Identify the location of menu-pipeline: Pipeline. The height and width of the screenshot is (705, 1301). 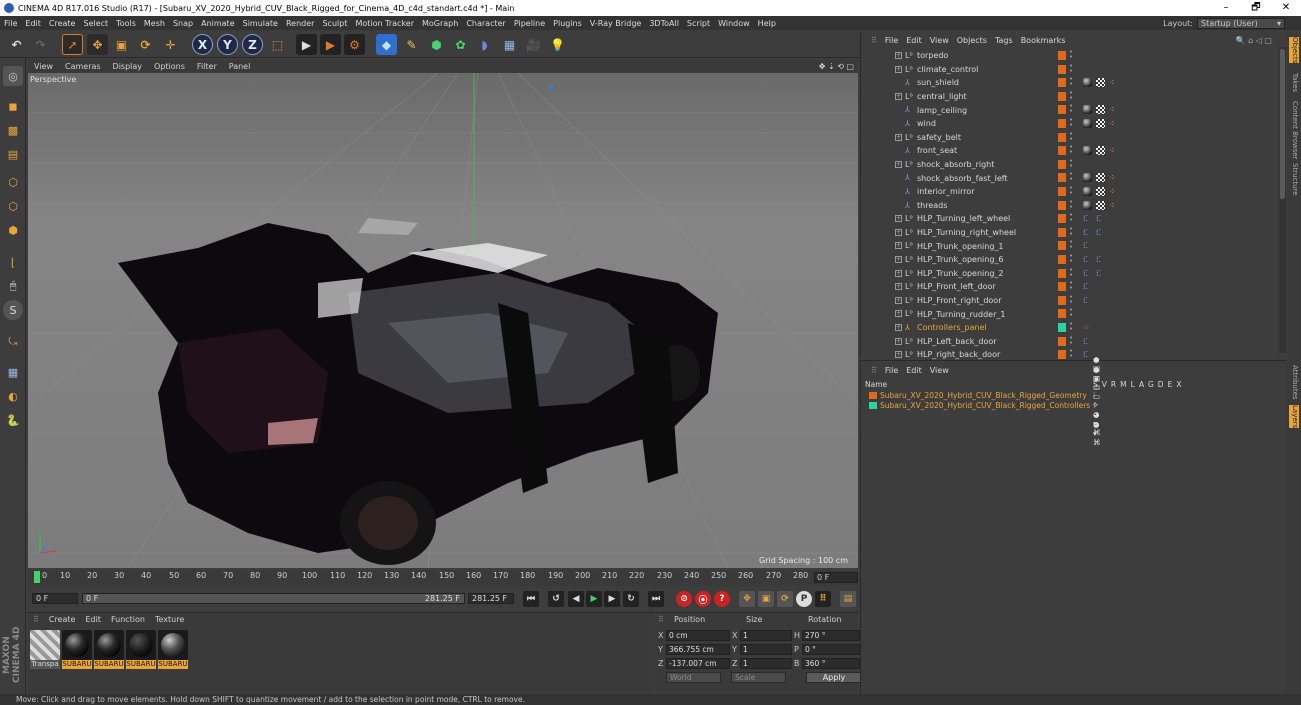
(529, 23).